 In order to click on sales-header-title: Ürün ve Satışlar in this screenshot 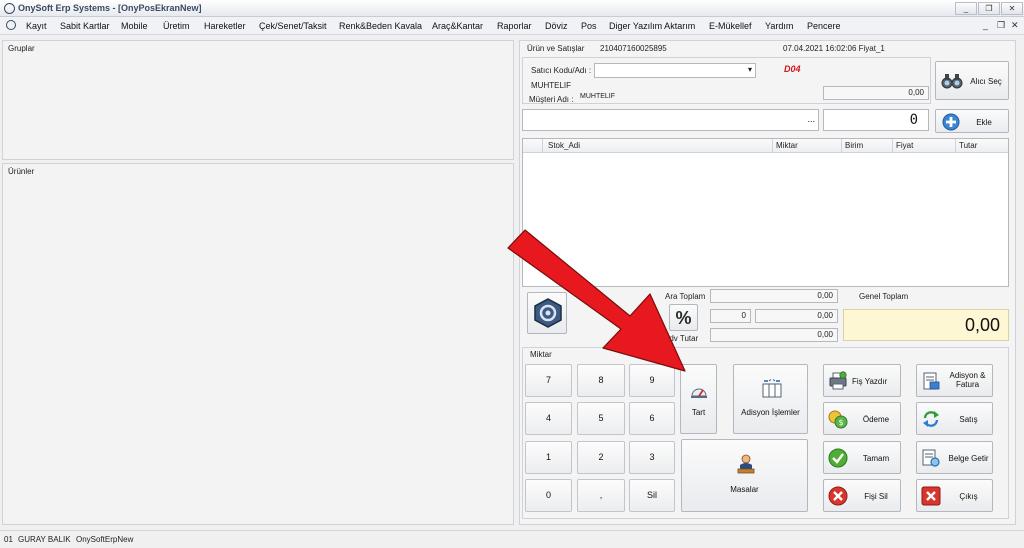, I will do `click(556, 48)`.